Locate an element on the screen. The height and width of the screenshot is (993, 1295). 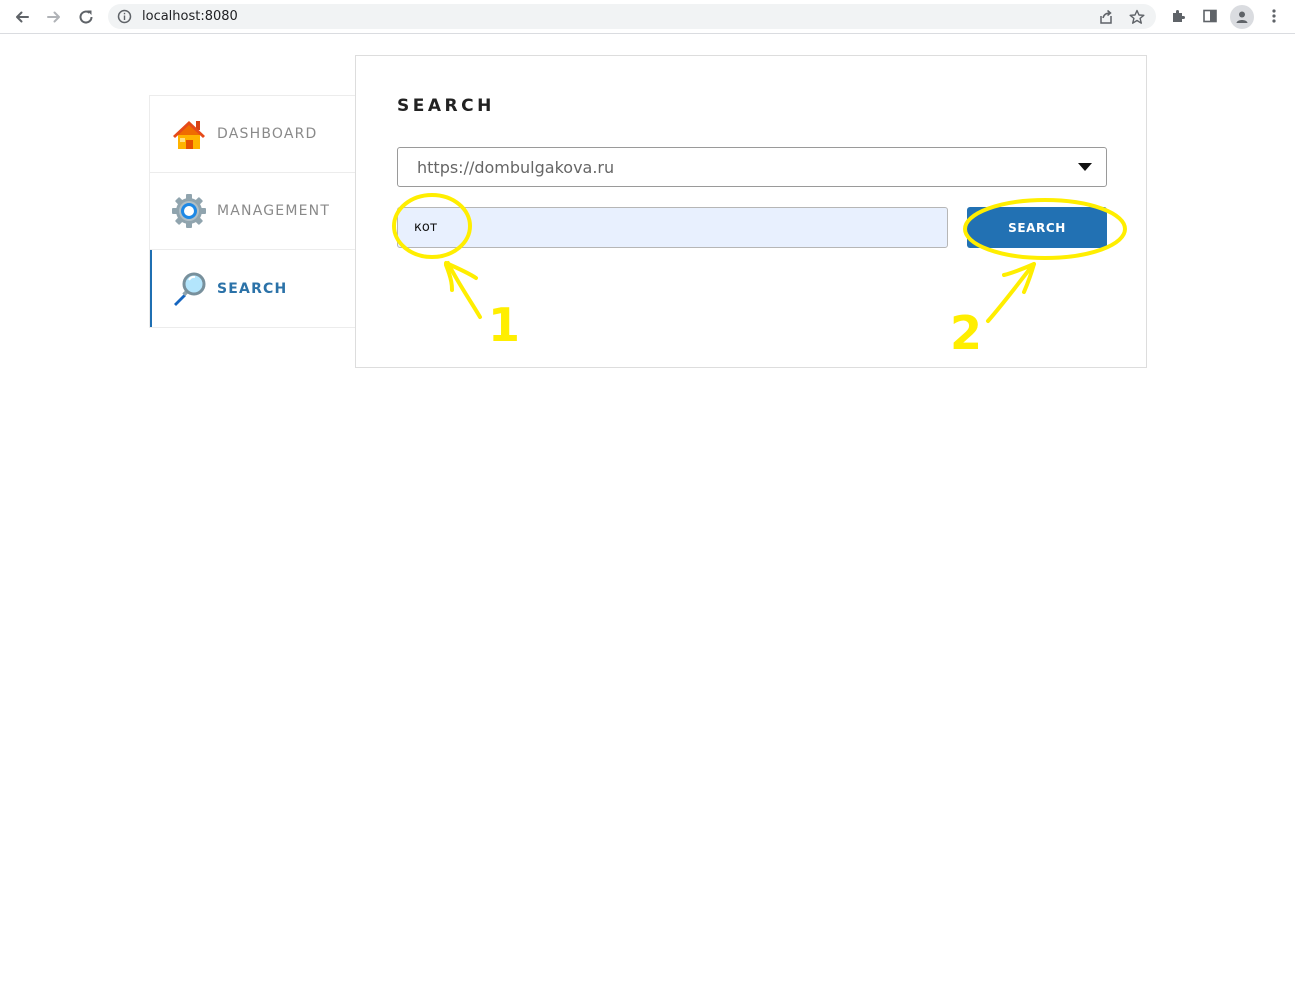
search-button: SEARCH is located at coordinates (1037, 227).